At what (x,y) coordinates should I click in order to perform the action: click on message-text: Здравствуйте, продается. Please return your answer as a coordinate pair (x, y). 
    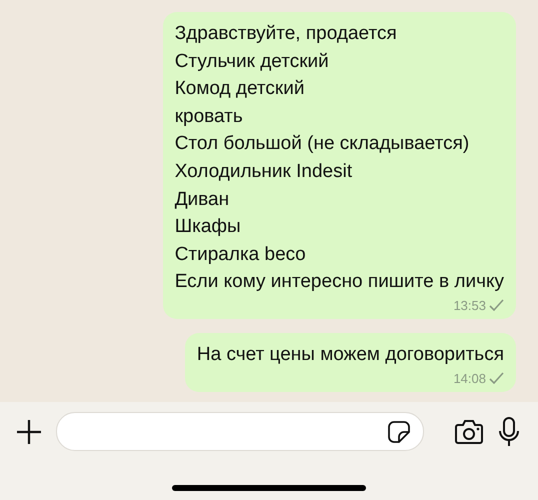
    Looking at the image, I should click on (286, 34).